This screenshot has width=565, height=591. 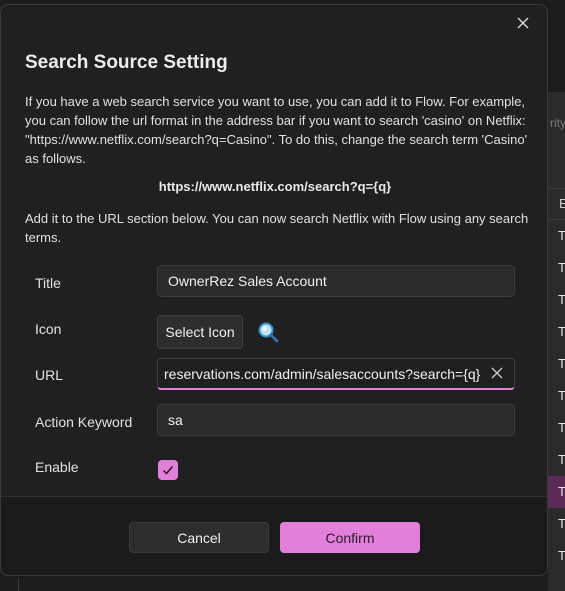 I want to click on confirm-button: Confirm, so click(x=350, y=537).